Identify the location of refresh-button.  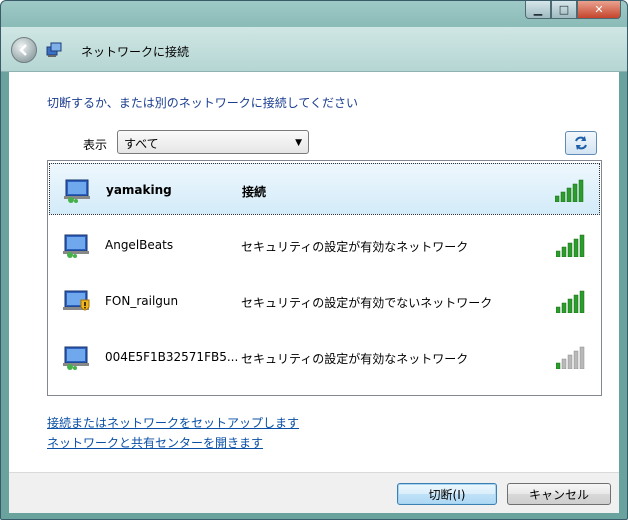
(581, 143).